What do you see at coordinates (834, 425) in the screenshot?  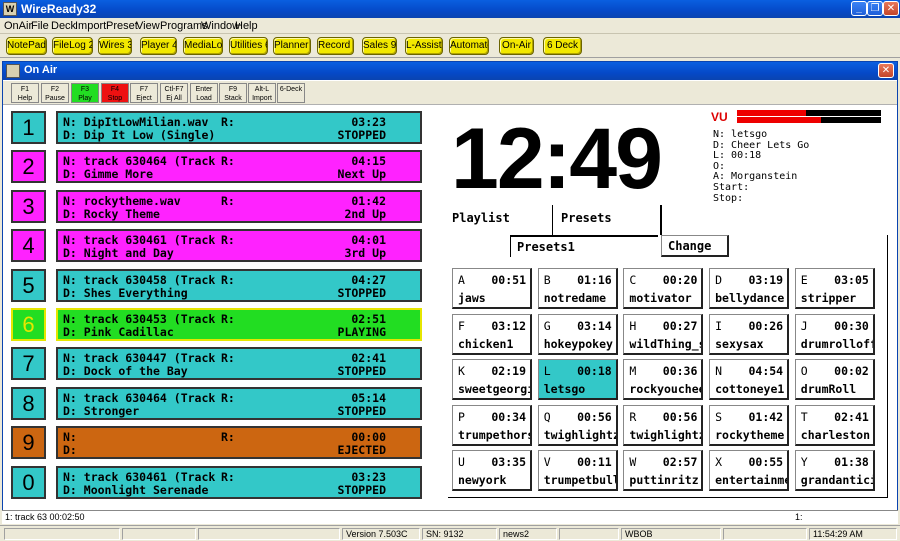 I see `preset-t: T 02:41 charleston` at bounding box center [834, 425].